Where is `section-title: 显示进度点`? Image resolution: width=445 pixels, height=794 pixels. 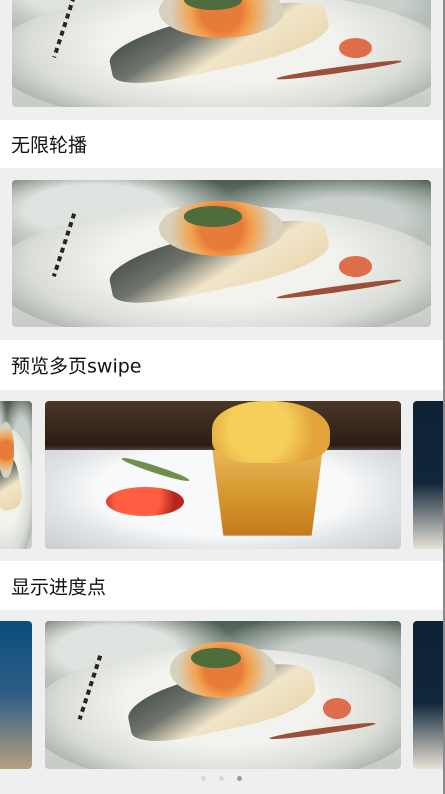
section-title: 显示进度点 is located at coordinates (59, 587).